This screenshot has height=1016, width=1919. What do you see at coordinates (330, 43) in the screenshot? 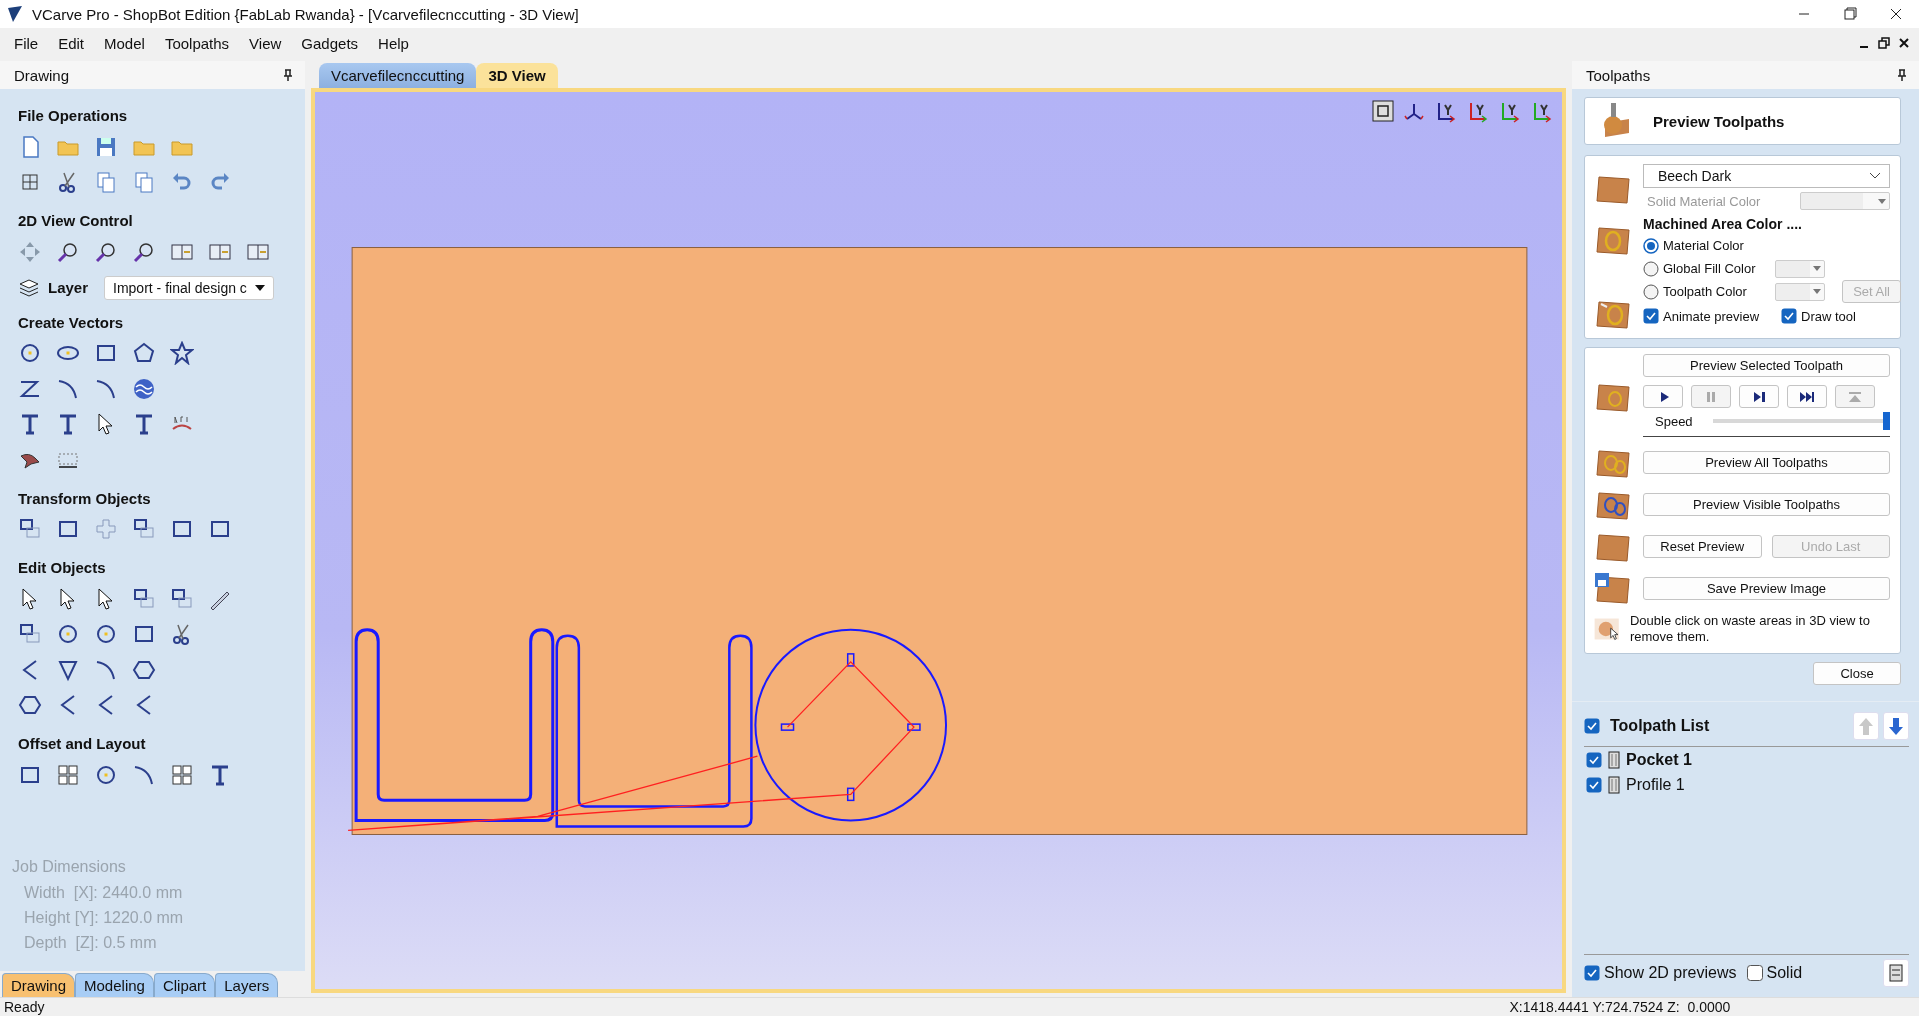
I see `menu-item: Gadgets` at bounding box center [330, 43].